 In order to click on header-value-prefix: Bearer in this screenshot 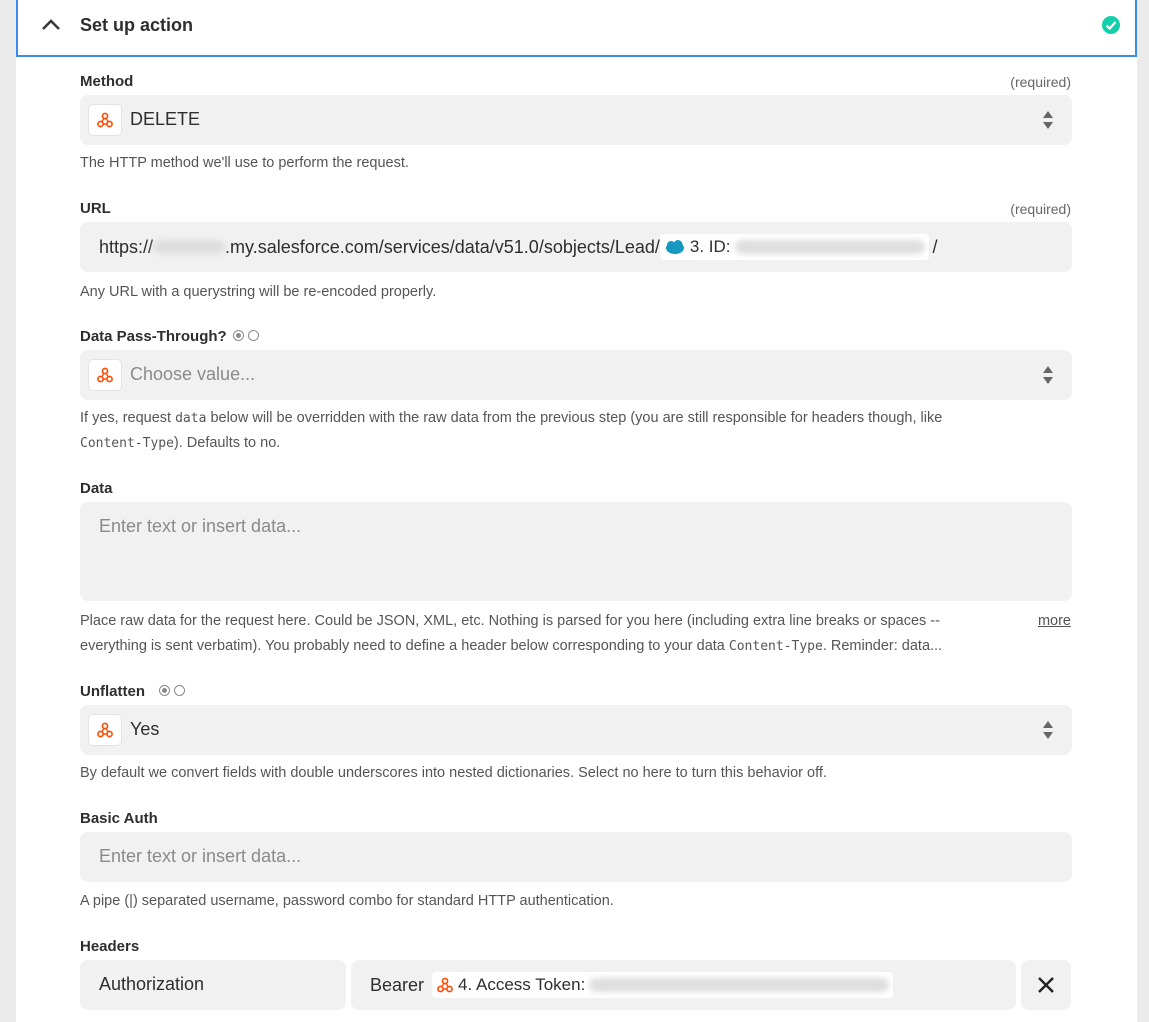, I will do `click(397, 984)`.